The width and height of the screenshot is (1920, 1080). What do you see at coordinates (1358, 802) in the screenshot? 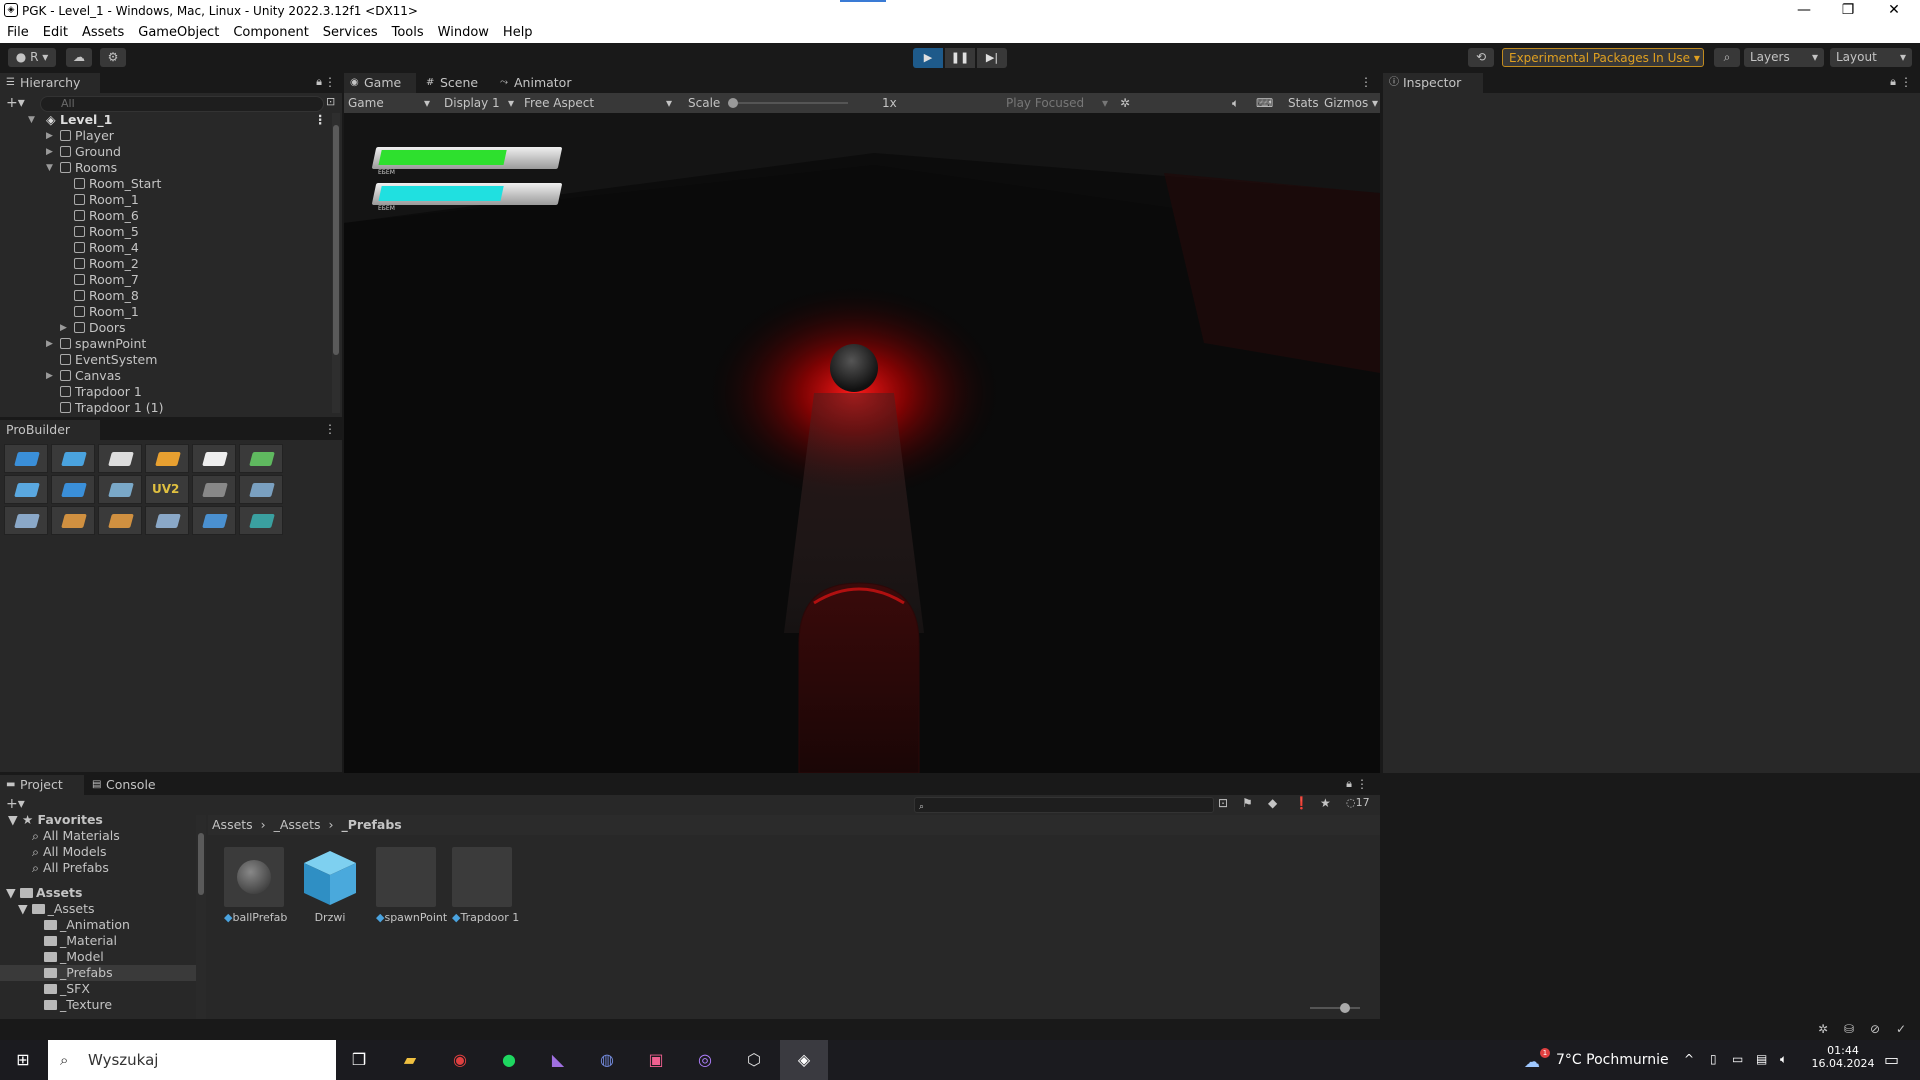
I see `hidden-count: ◌17` at bounding box center [1358, 802].